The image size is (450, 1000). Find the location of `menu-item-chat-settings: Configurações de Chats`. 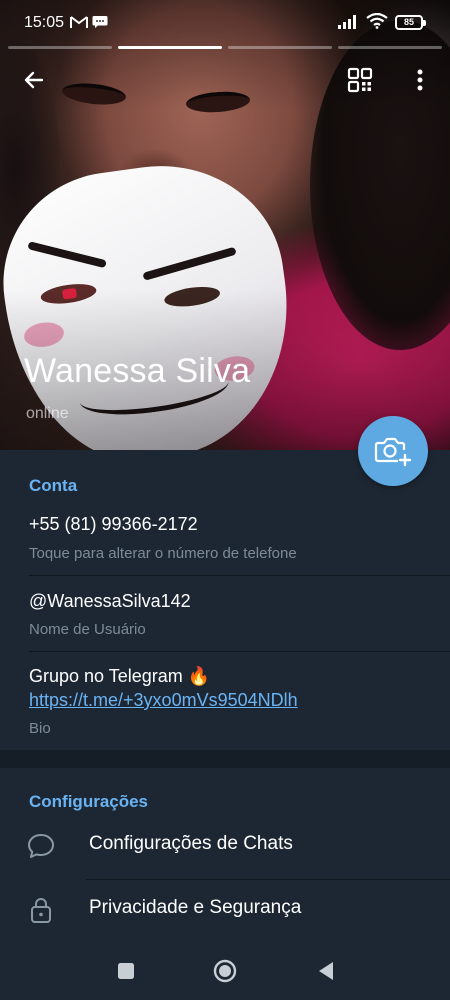

menu-item-chat-settings: Configurações de Chats is located at coordinates (225, 846).